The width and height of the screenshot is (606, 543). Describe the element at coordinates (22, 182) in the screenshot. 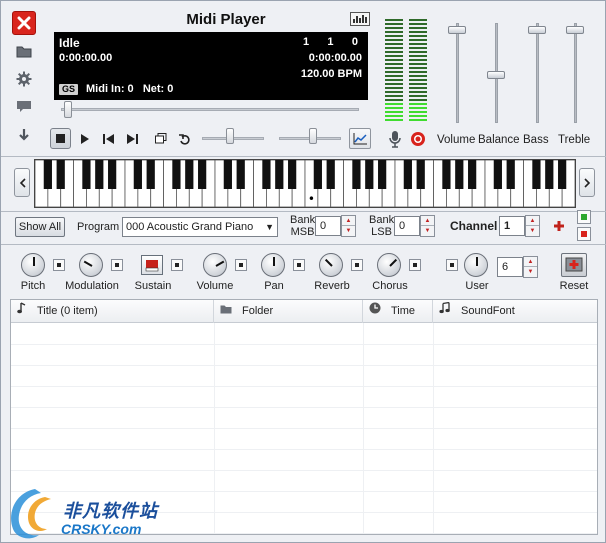

I see `piano-scroll-left-button` at that location.